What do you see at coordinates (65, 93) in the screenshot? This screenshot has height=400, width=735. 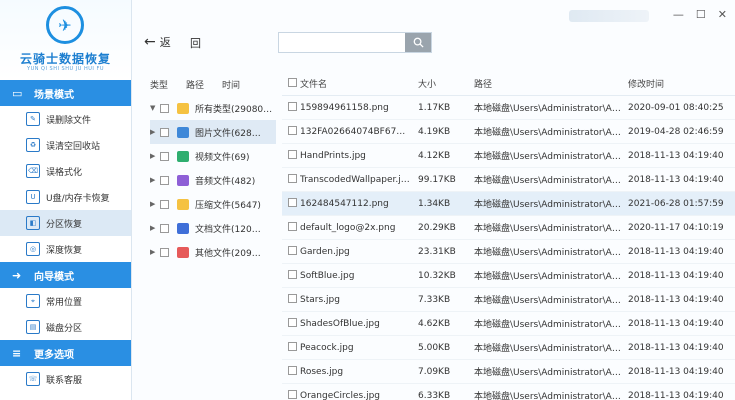 I see `section-header-0: ▭ 场景模式` at bounding box center [65, 93].